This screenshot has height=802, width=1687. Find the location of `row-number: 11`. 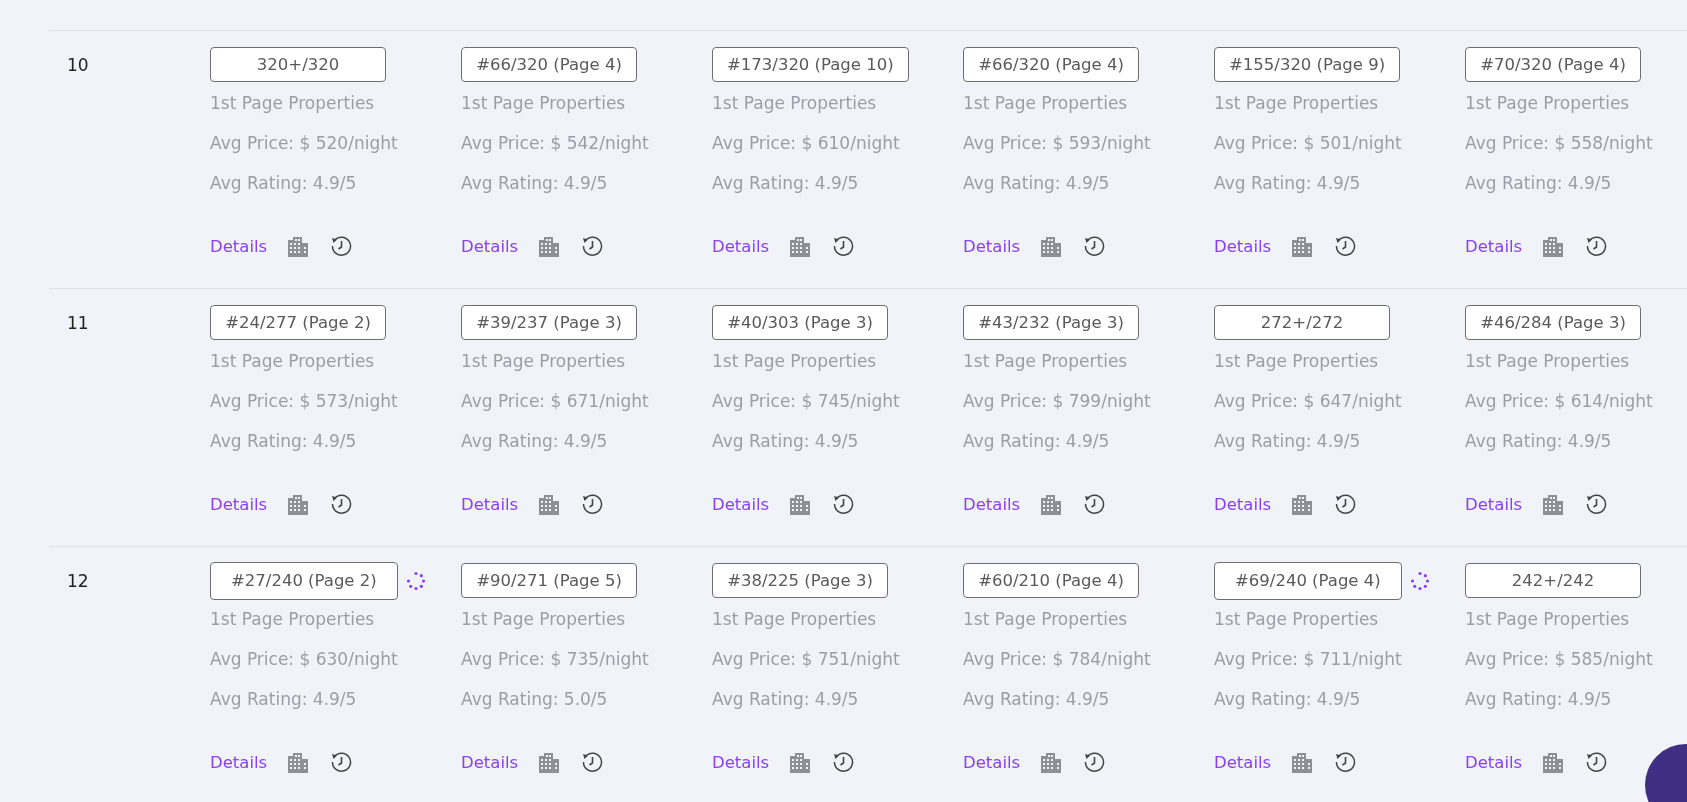

row-number: 11 is located at coordinates (78, 322).